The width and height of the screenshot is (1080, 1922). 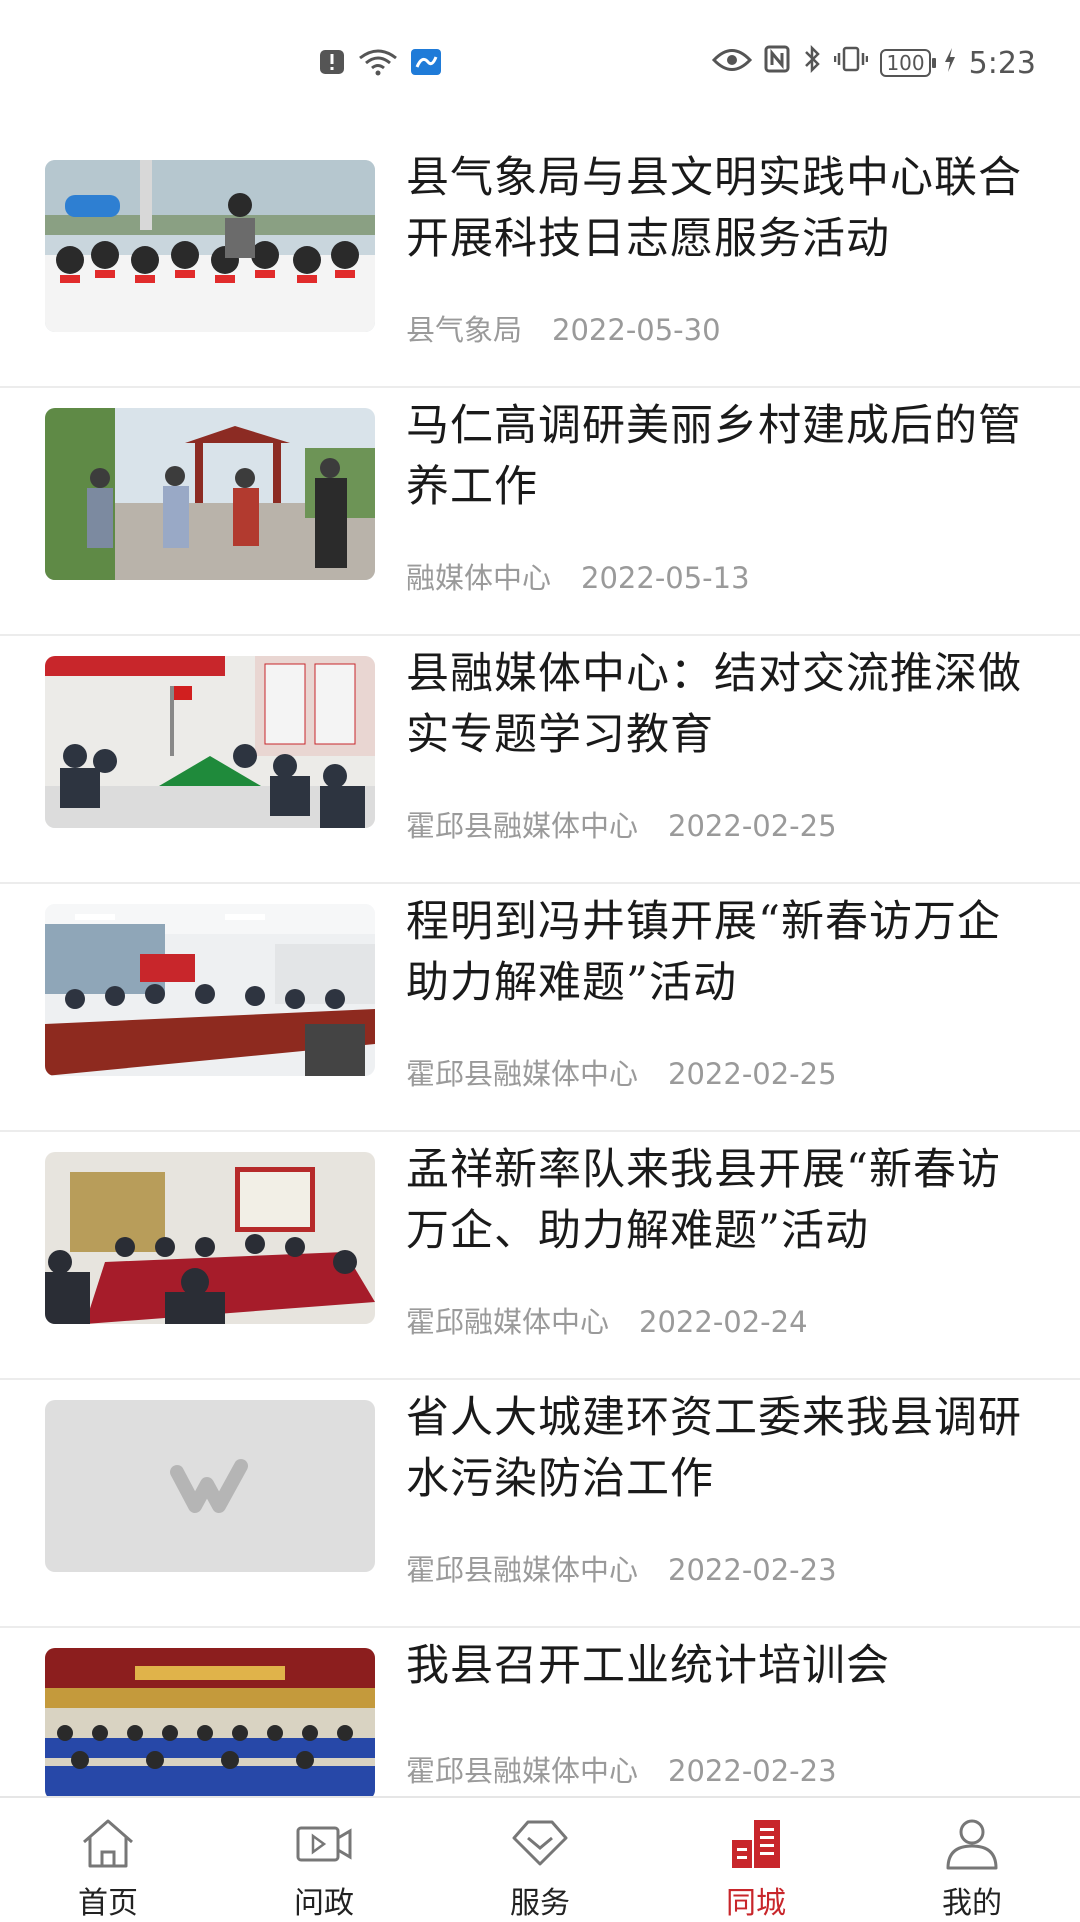 What do you see at coordinates (324, 1843) in the screenshot?
I see `video-icon` at bounding box center [324, 1843].